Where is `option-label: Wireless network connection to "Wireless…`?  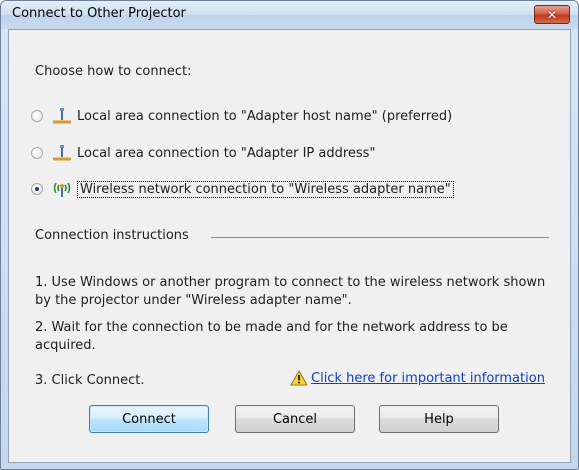 option-label: Wireless network connection to "Wireless… is located at coordinates (265, 189).